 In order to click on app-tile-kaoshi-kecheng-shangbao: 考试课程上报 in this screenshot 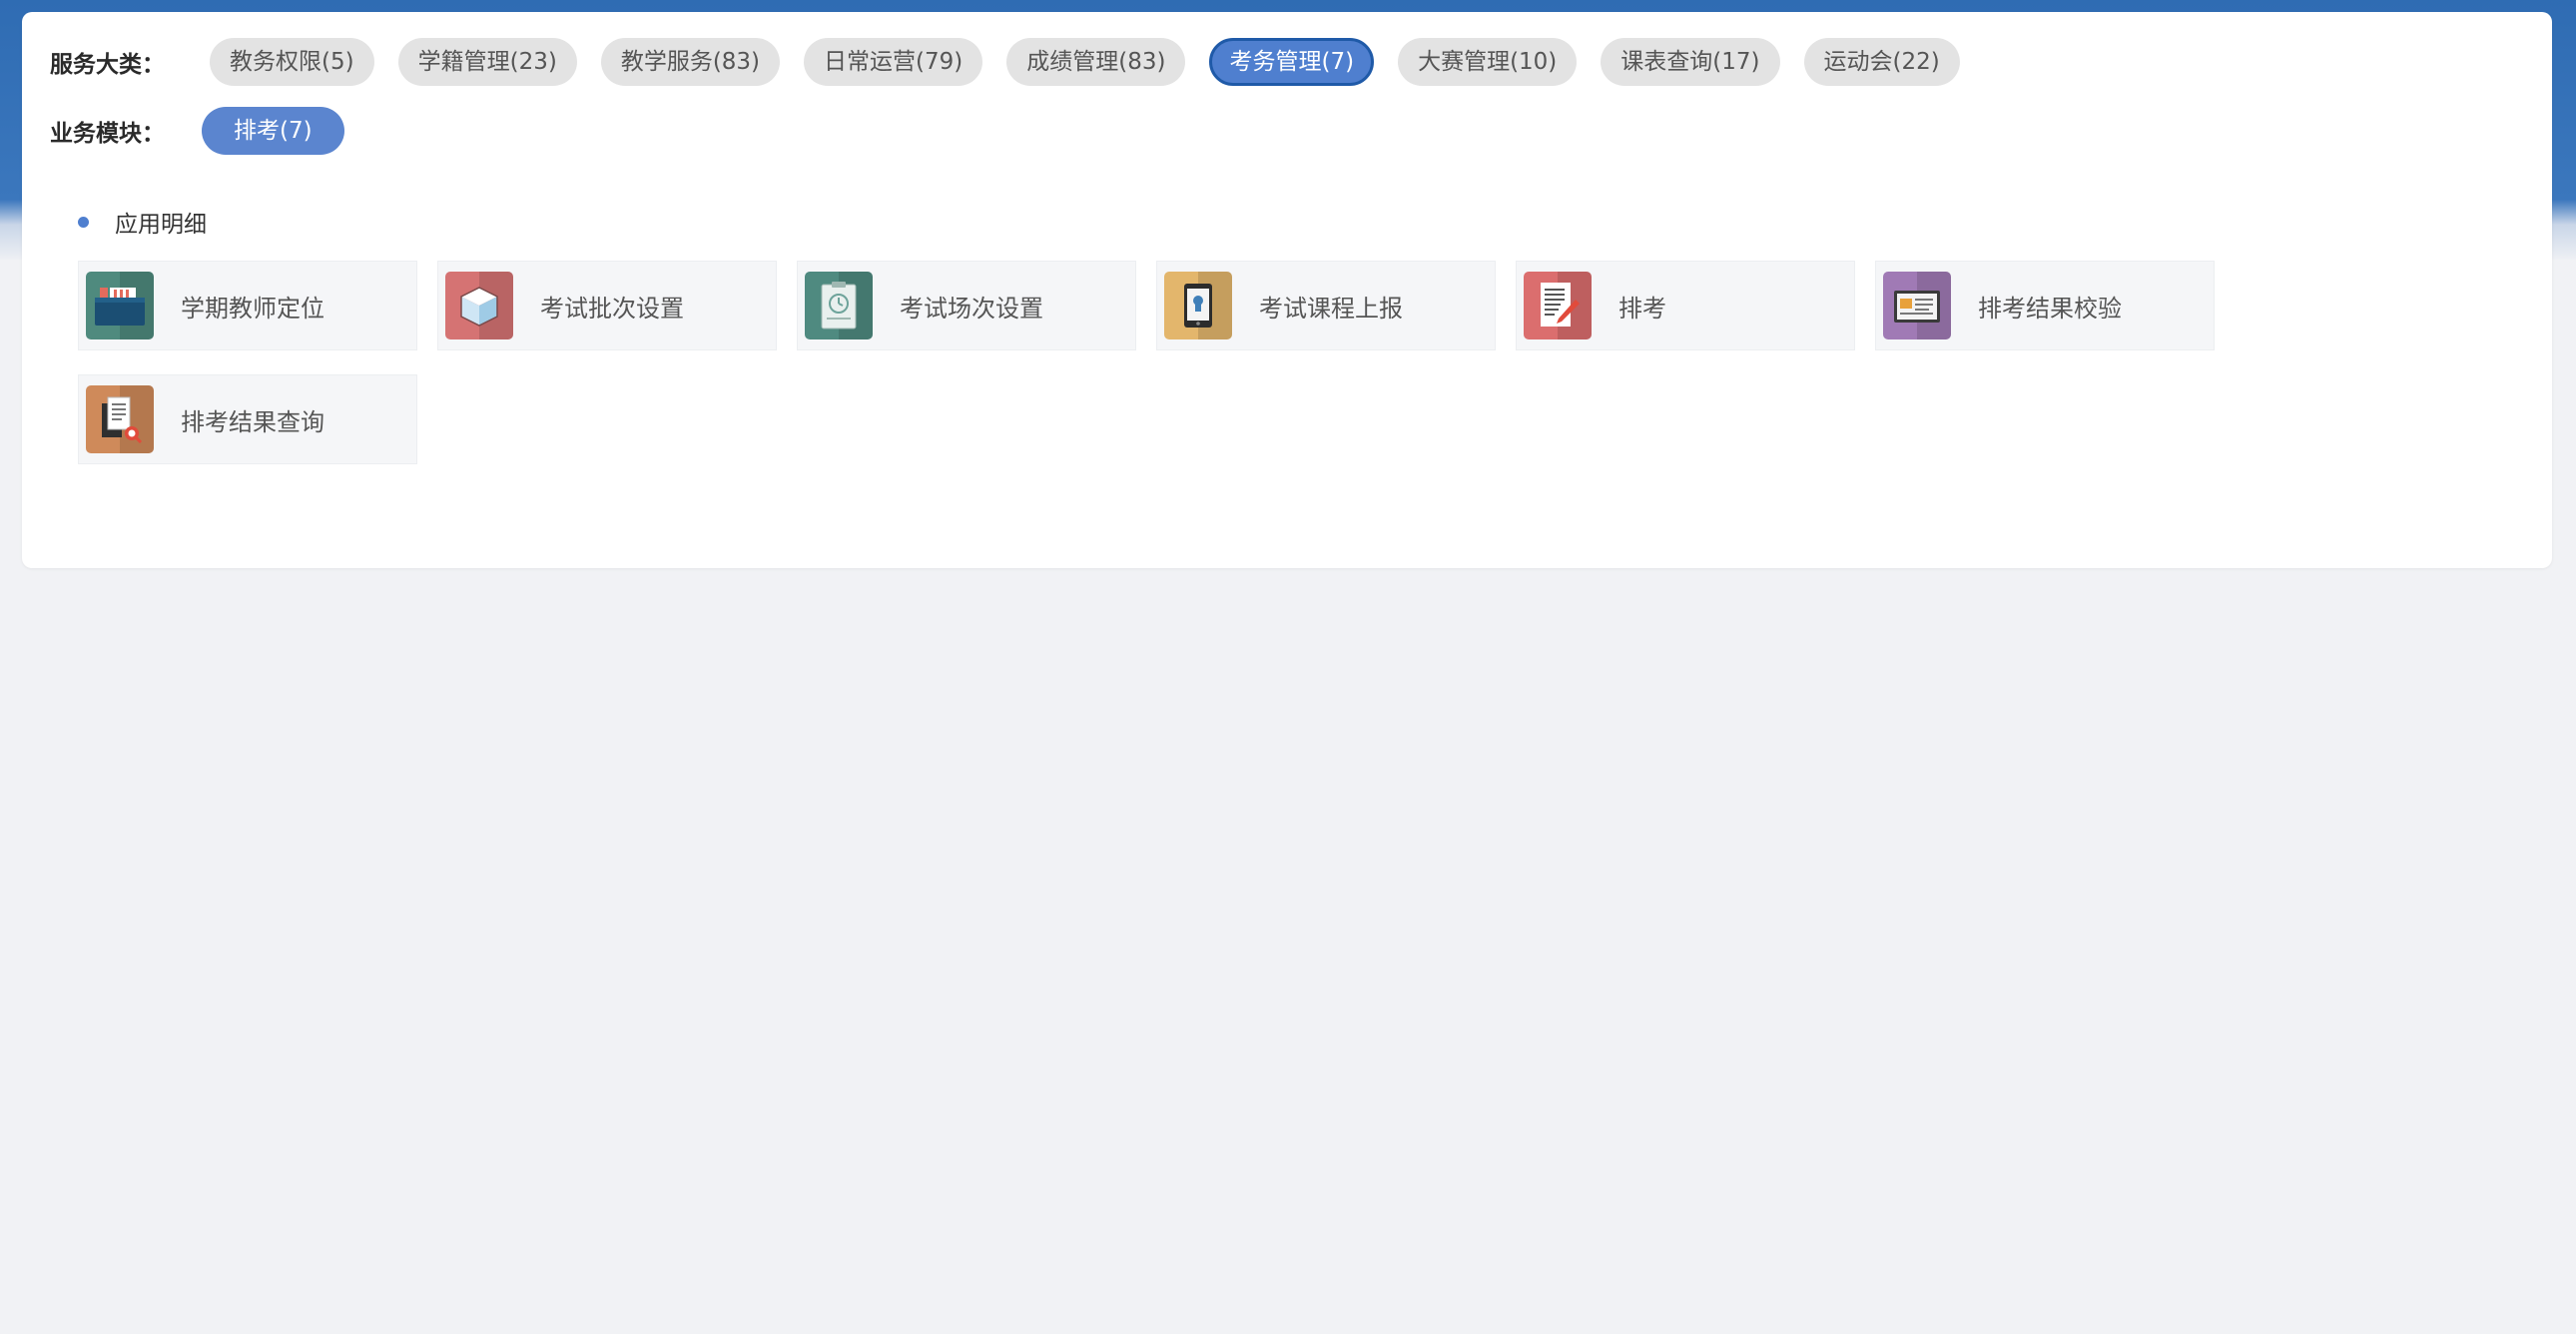, I will do `click(1326, 305)`.